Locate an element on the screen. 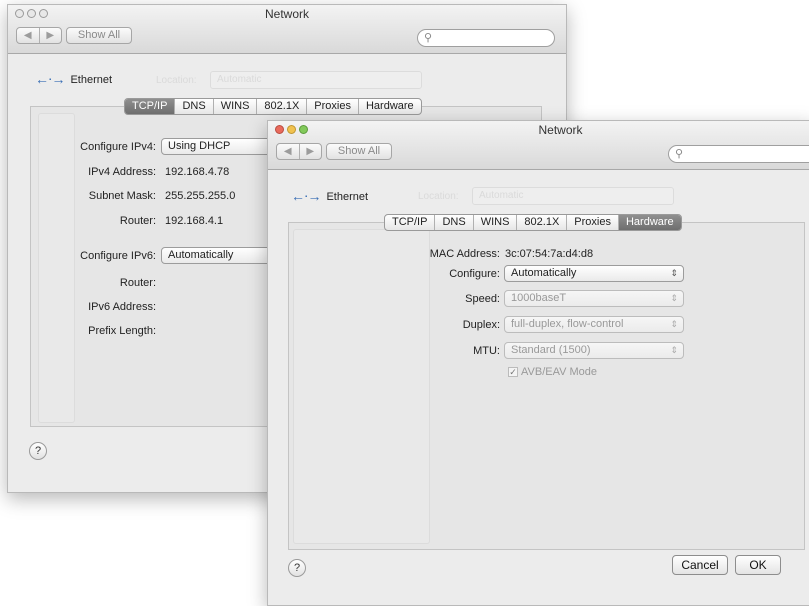 The image size is (809, 606). ipv6-address-label: IPv6 Address: is located at coordinates (122, 307).